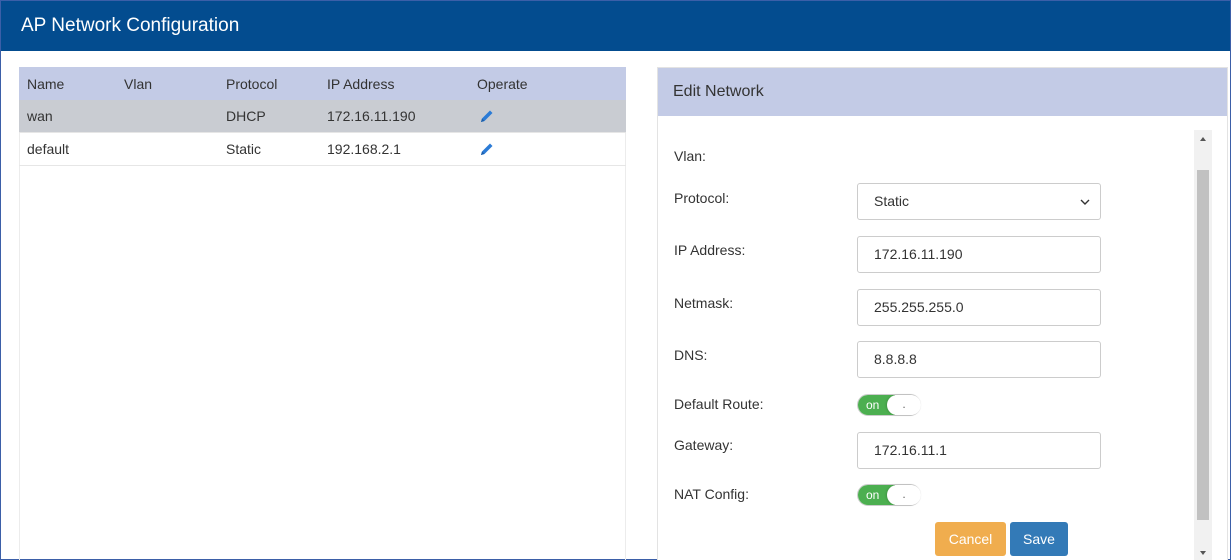 Image resolution: width=1231 pixels, height=560 pixels. I want to click on vlan-label: Vlan:, so click(690, 156).